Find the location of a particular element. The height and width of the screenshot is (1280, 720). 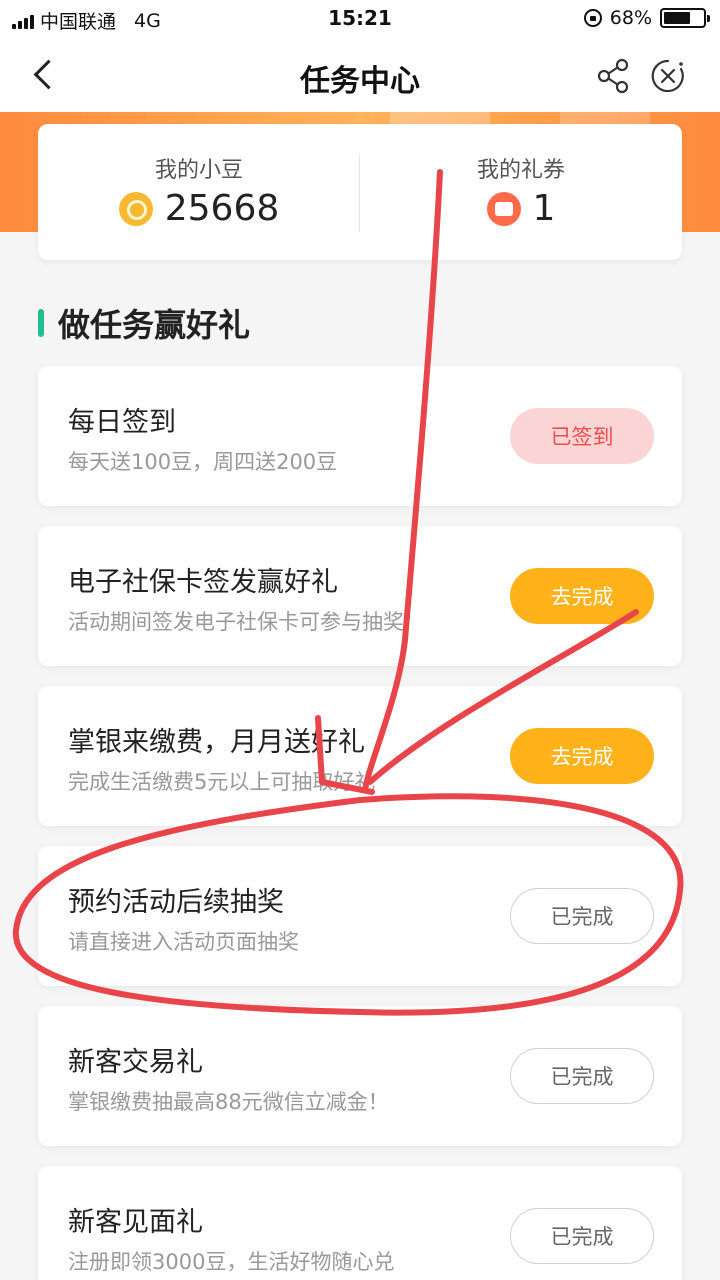

share-icon is located at coordinates (614, 76).